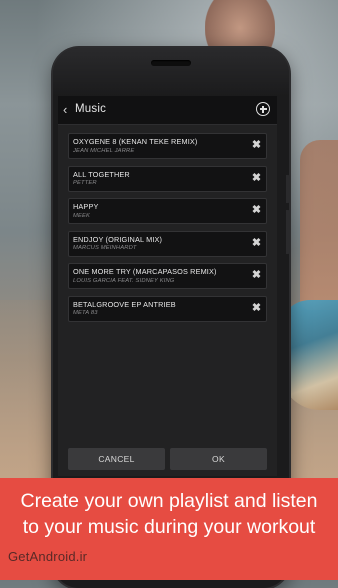  What do you see at coordinates (48, 556) in the screenshot?
I see `watermark: GetAndroid.ir` at bounding box center [48, 556].